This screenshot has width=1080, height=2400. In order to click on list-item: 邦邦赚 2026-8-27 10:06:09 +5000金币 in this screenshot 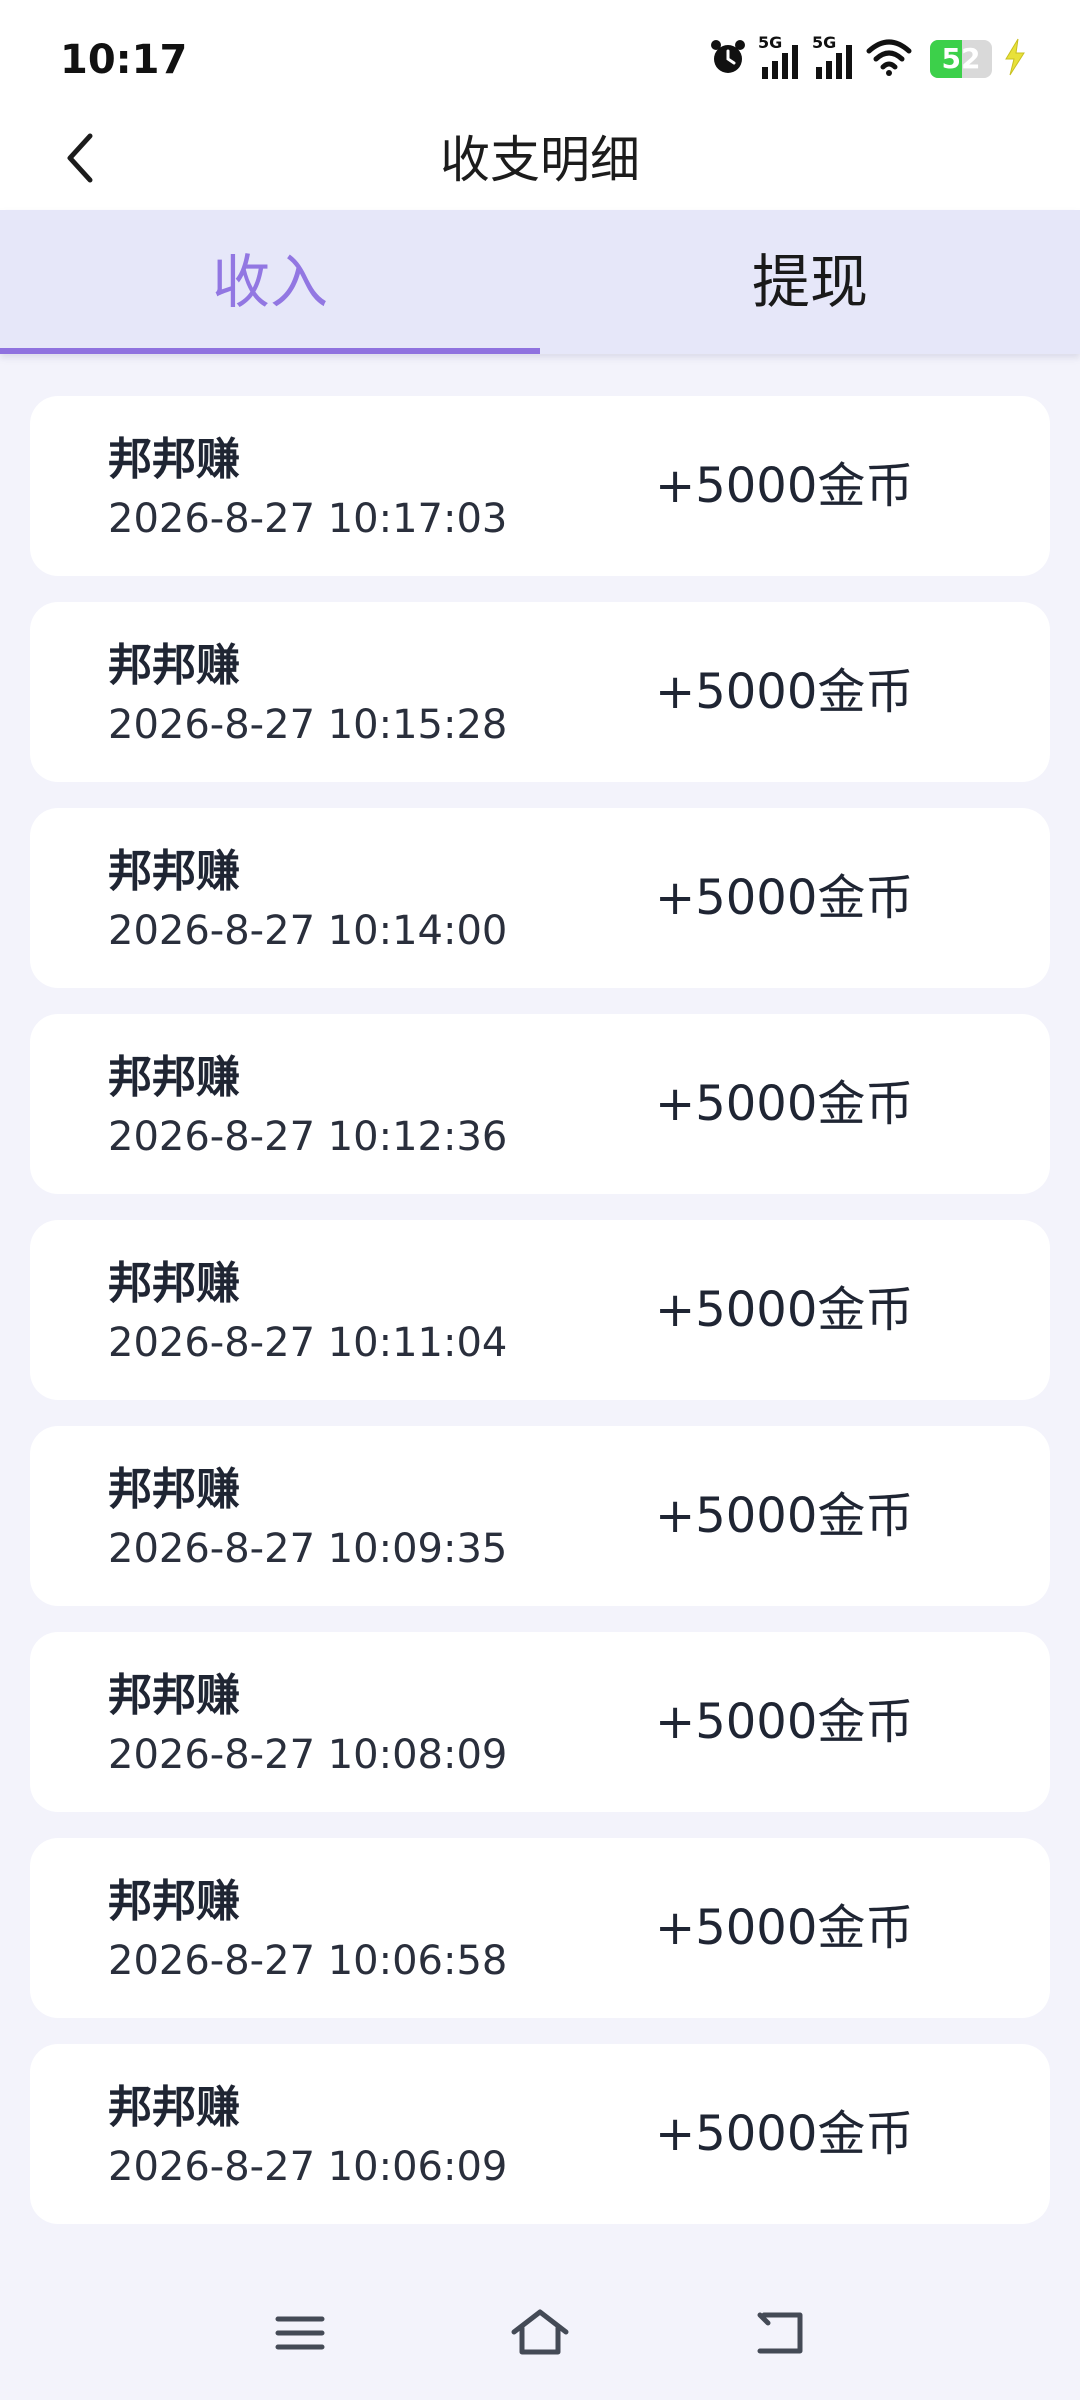, I will do `click(540, 2134)`.